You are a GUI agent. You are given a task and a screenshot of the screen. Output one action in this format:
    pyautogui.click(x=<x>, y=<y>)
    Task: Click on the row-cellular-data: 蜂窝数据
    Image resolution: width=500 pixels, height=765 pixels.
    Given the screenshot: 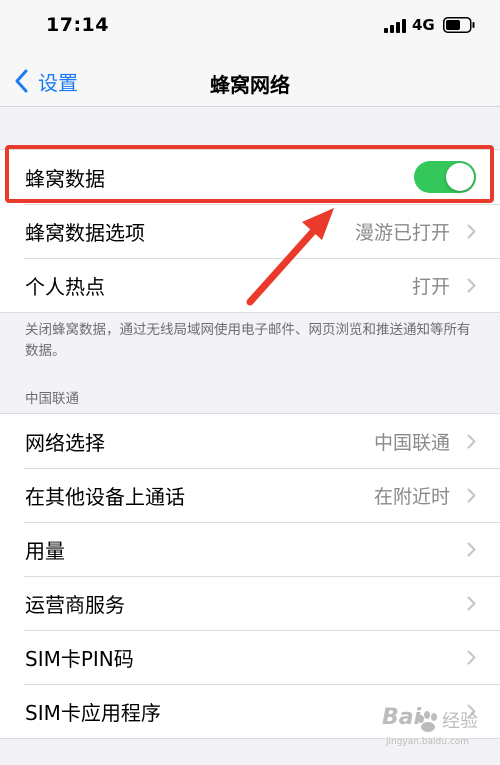 What is the action you would take?
    pyautogui.click(x=250, y=177)
    